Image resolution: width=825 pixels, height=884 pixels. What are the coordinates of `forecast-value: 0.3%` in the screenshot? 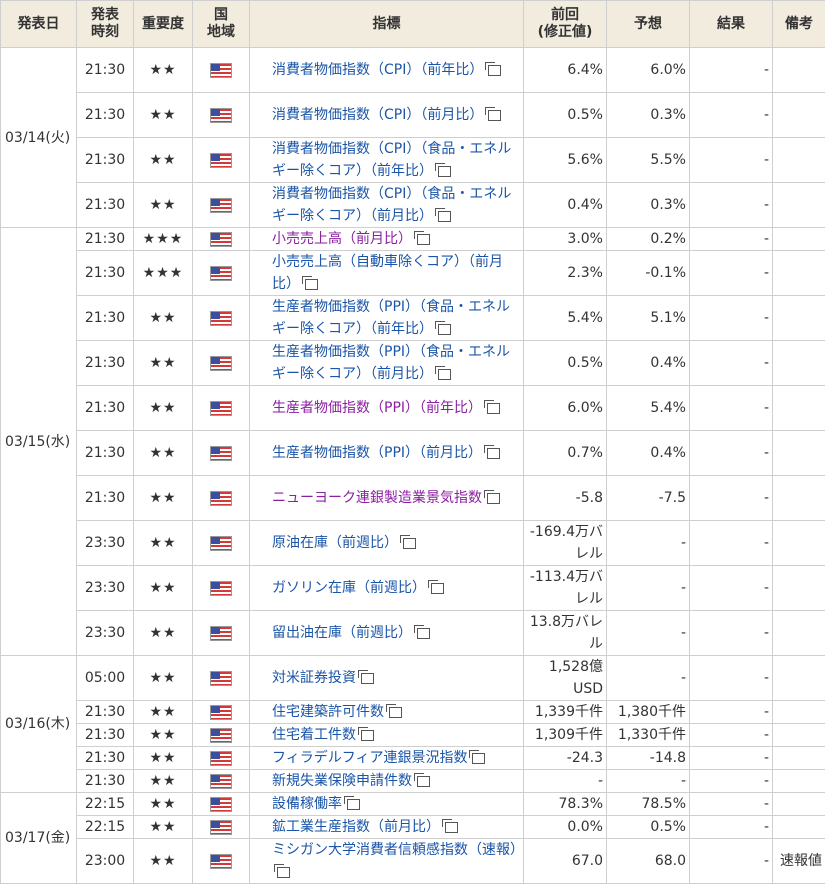 It's located at (648, 205).